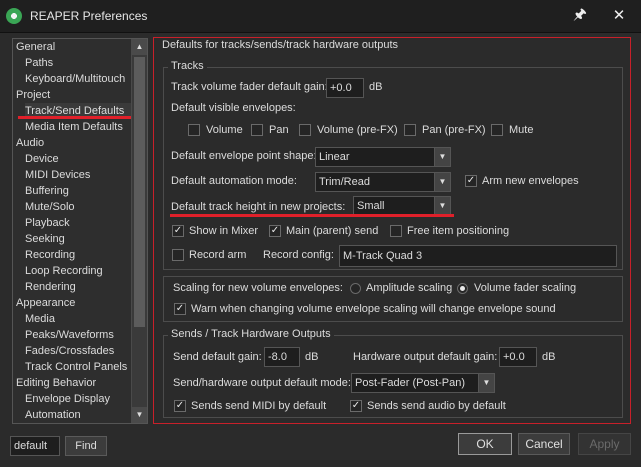 This screenshot has height=467, width=641. What do you see at coordinates (298, 255) in the screenshot?
I see `record-config-label: Record config:` at bounding box center [298, 255].